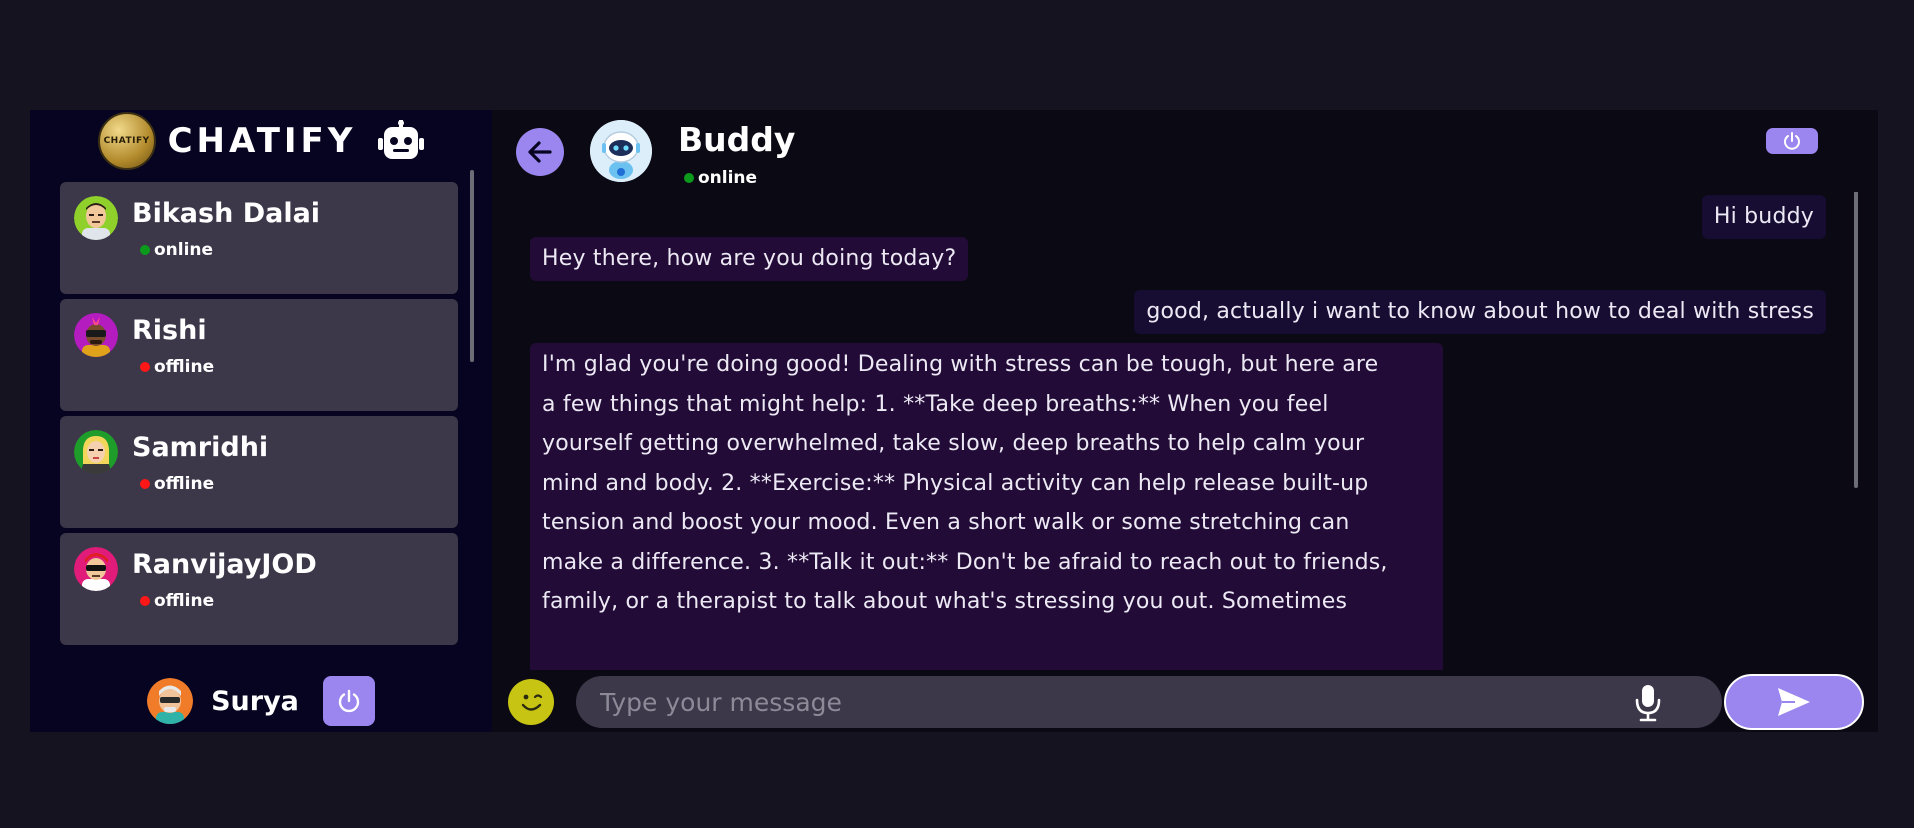 Image resolution: width=1914 pixels, height=828 pixels. I want to click on back-button, so click(540, 152).